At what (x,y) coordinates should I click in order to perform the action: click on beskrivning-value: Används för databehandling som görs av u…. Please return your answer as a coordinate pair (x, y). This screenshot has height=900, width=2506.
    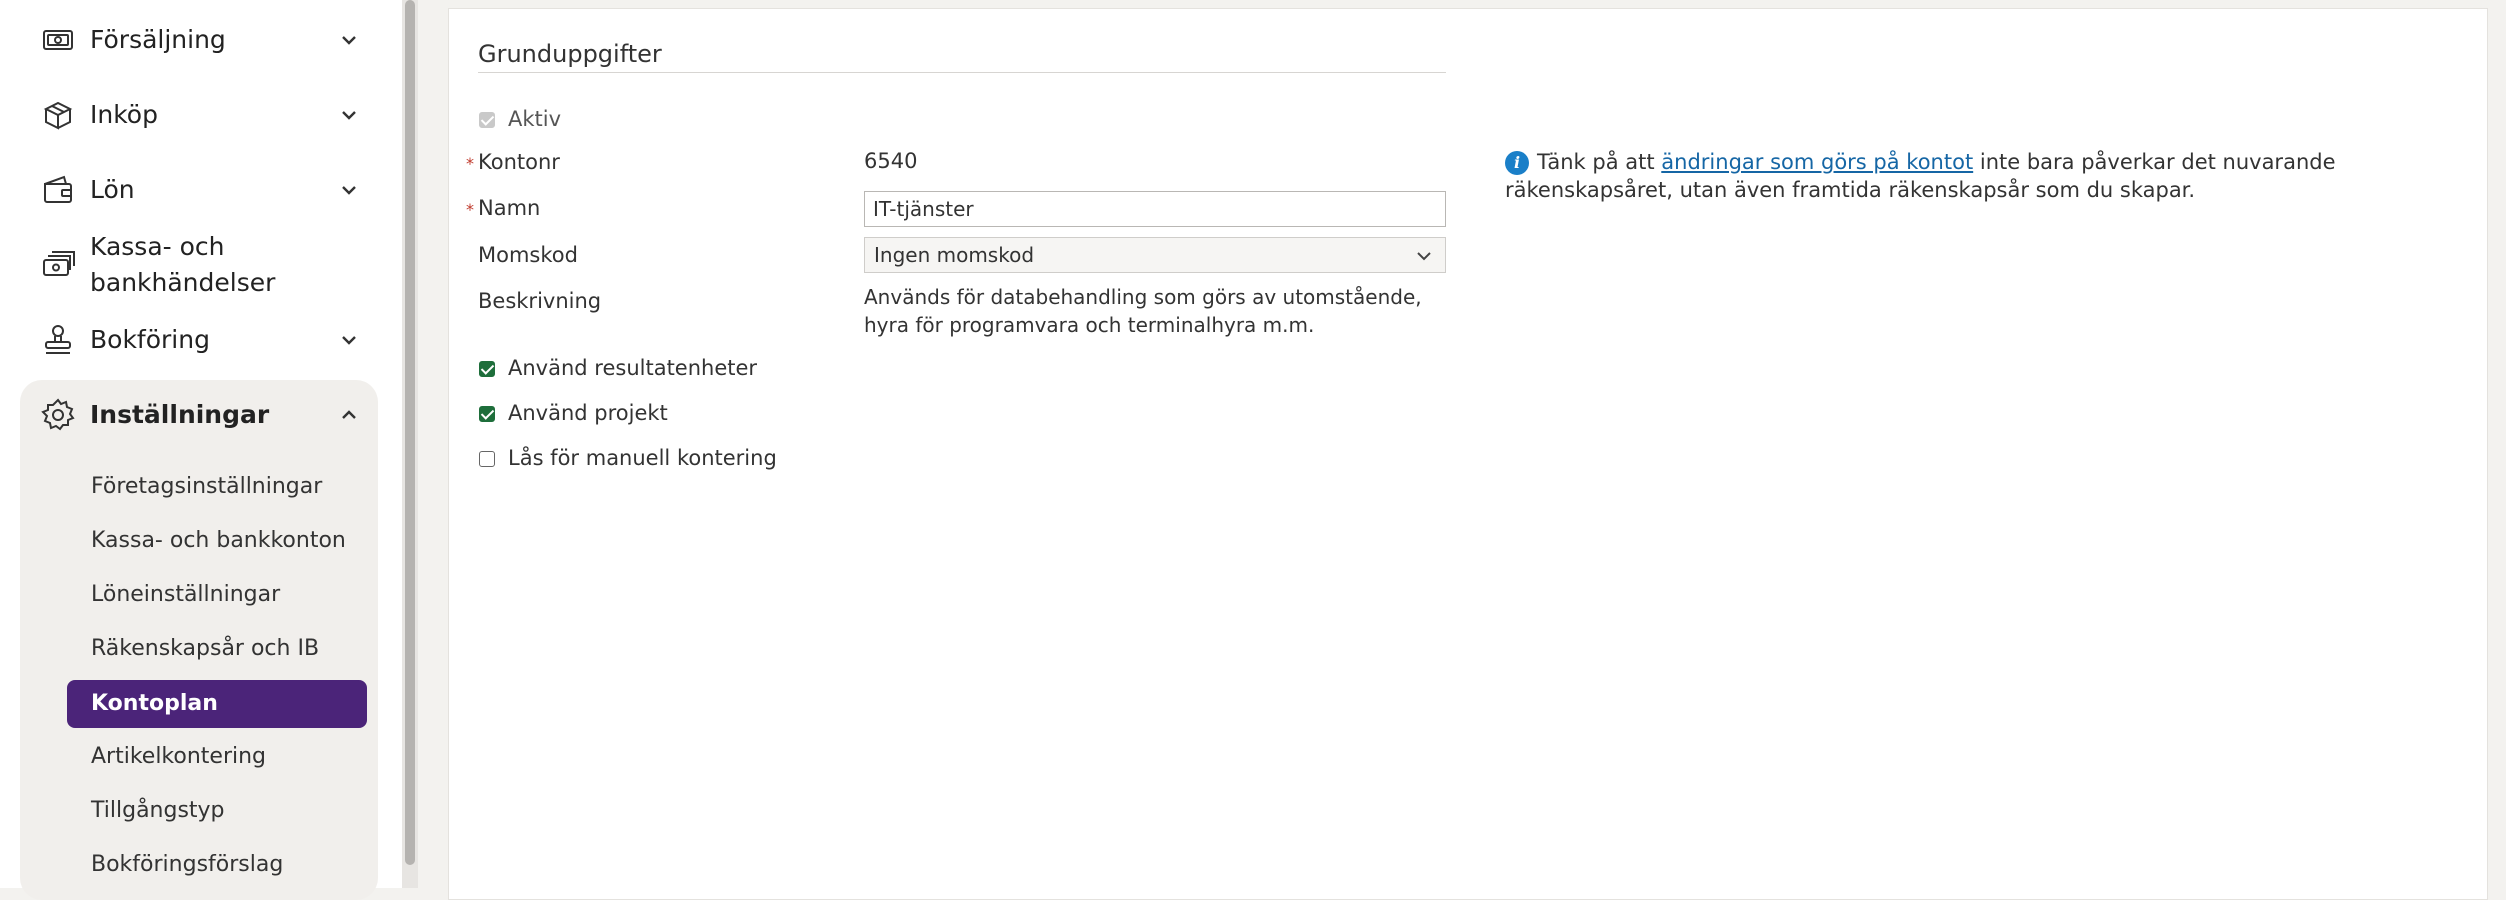
    Looking at the image, I should click on (1143, 311).